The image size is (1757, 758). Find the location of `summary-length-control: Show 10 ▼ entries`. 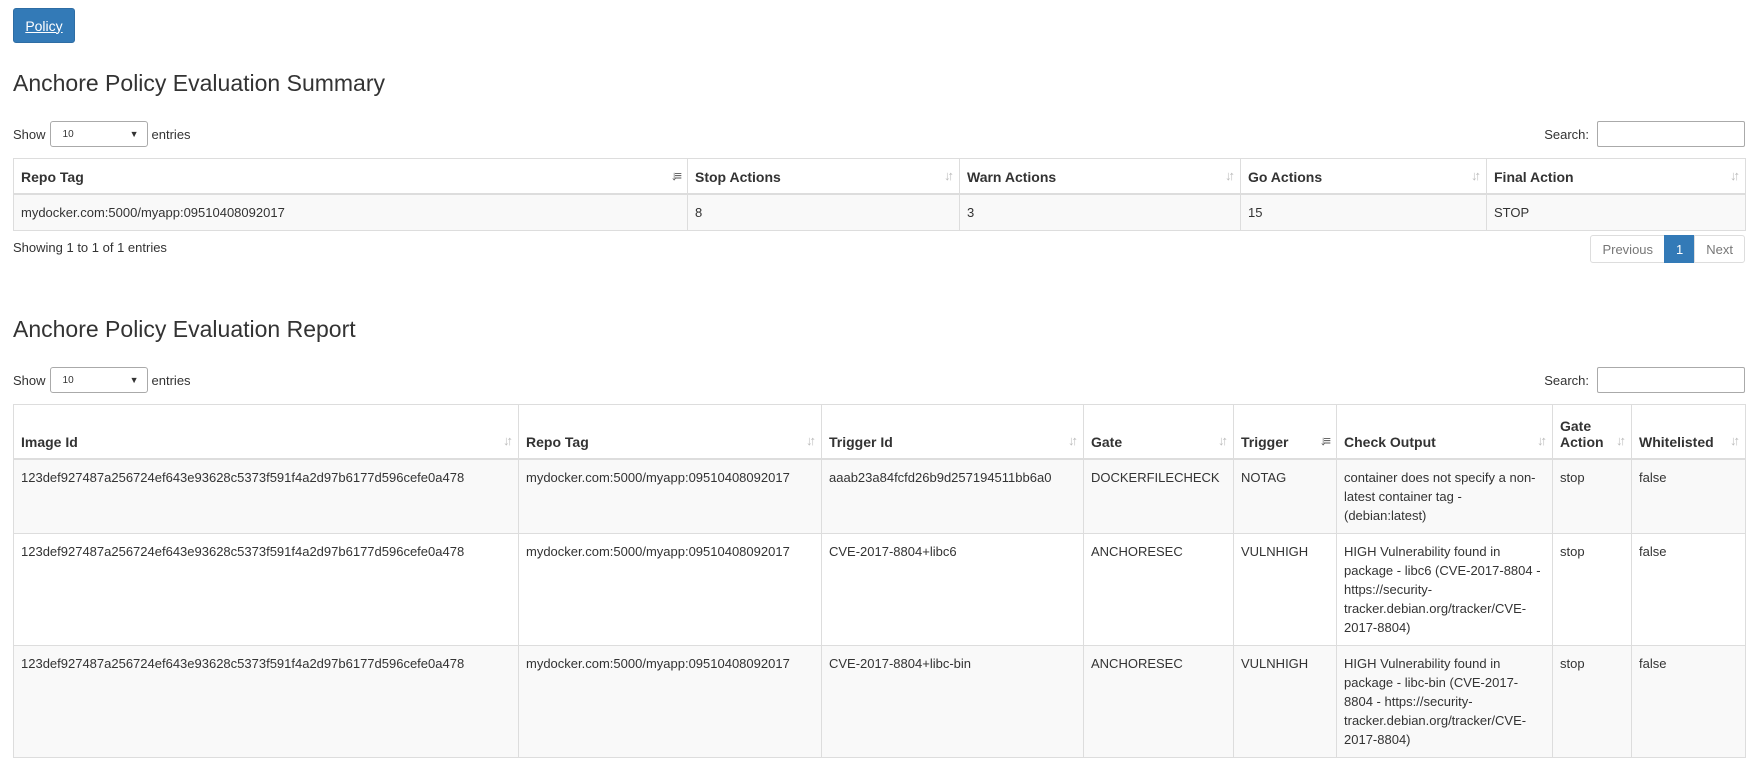

summary-length-control: Show 10 ▼ entries is located at coordinates (102, 134).